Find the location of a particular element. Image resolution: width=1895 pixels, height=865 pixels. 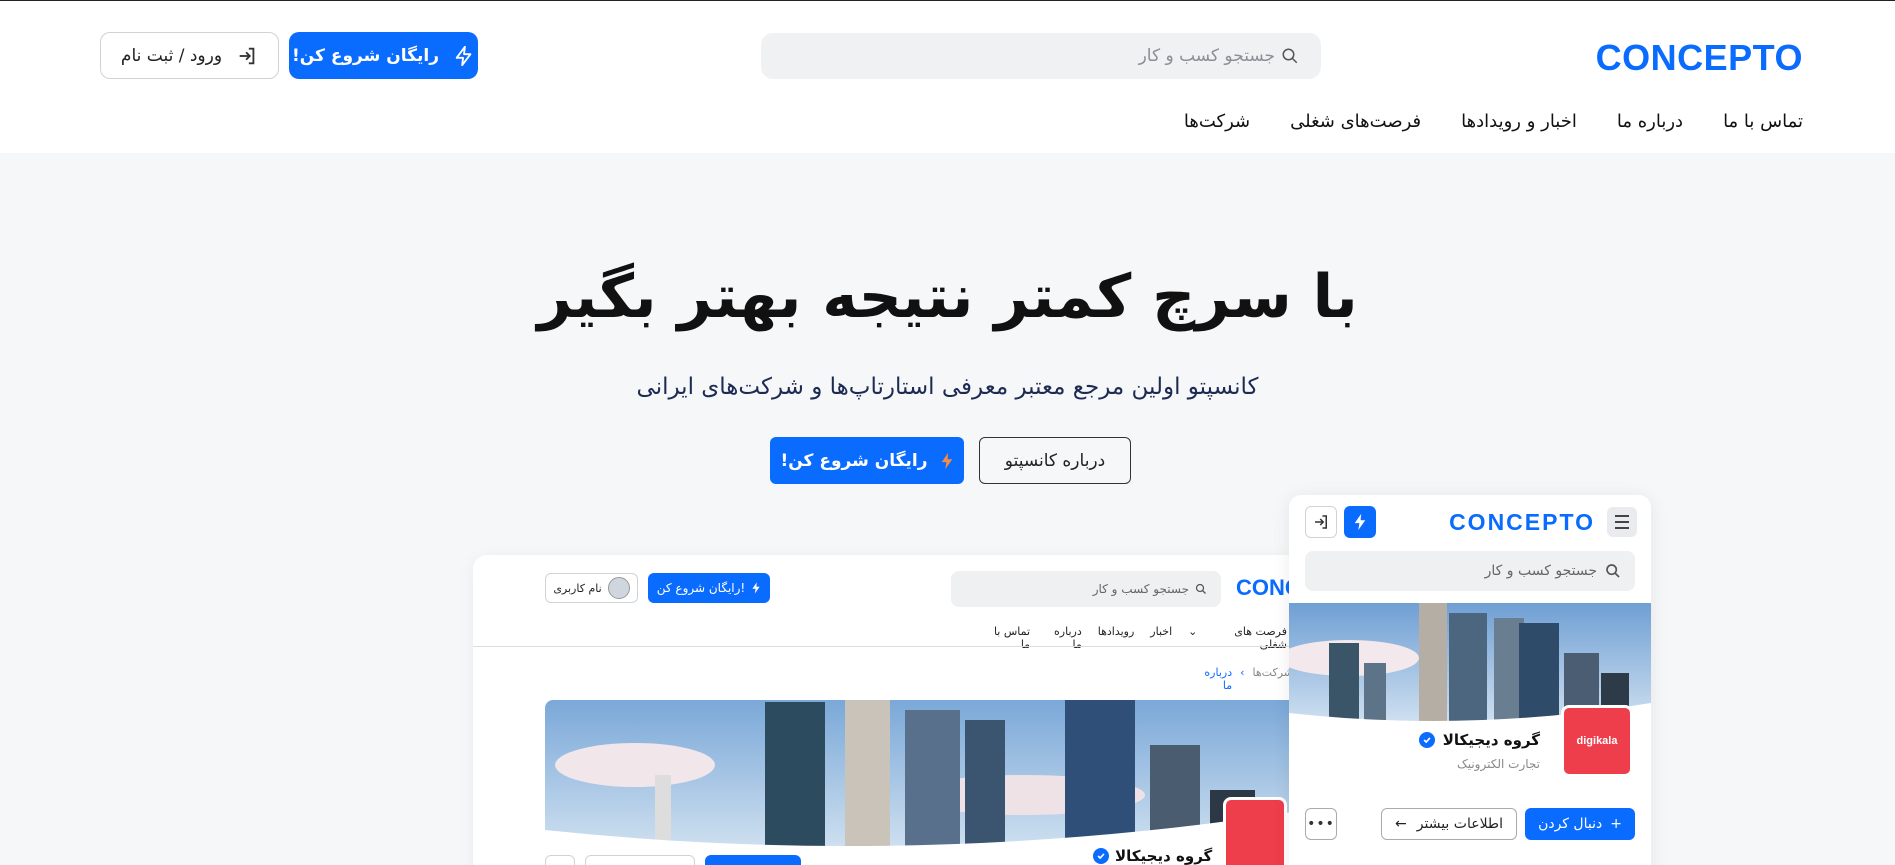

hamburger-menu-icon is located at coordinates (1622, 522).